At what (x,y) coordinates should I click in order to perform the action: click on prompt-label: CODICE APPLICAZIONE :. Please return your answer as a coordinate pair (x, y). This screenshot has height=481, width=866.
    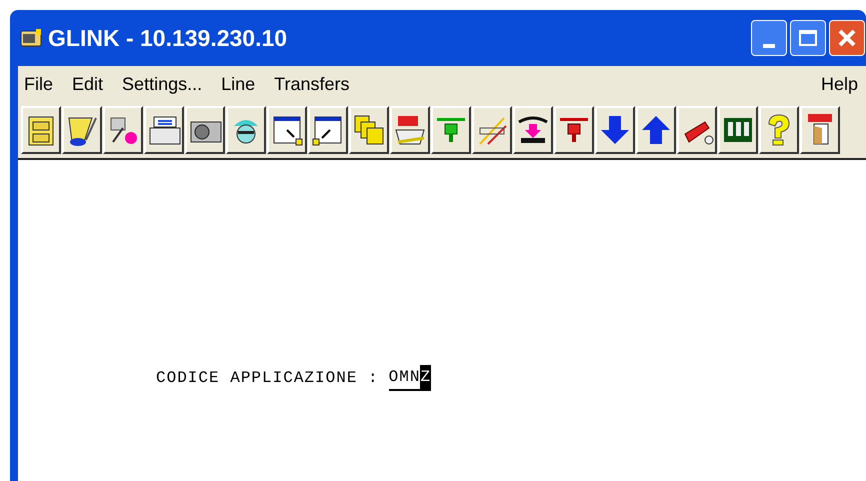
    Looking at the image, I should click on (267, 378).